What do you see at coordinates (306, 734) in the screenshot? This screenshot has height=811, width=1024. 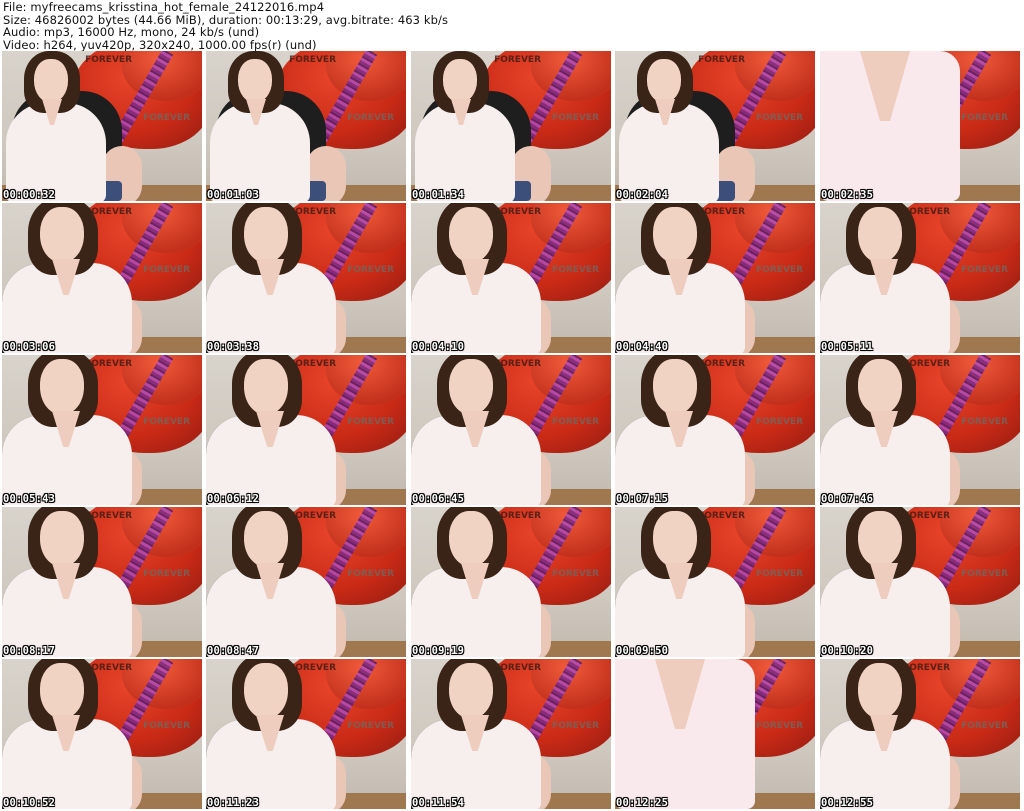 I see `video-frame-thumbnail: FOREVER FOREVER 00:11:23` at bounding box center [306, 734].